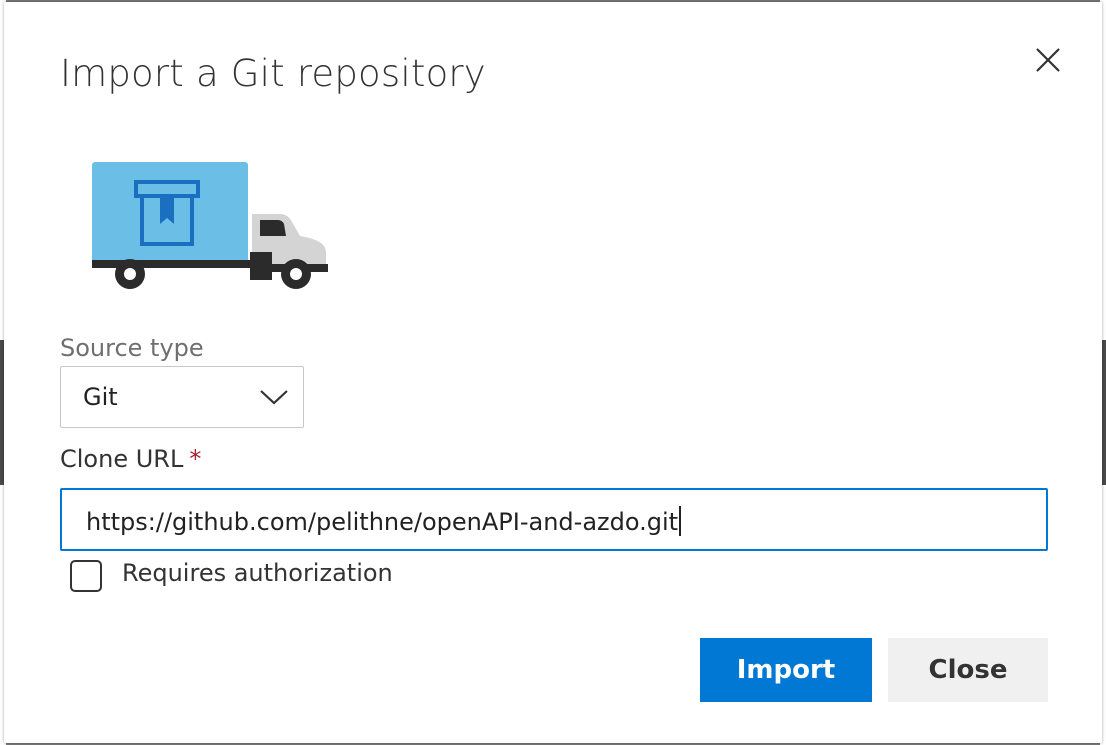  Describe the element at coordinates (122, 459) in the screenshot. I see `clone-url-label-text: Clone URL` at that location.